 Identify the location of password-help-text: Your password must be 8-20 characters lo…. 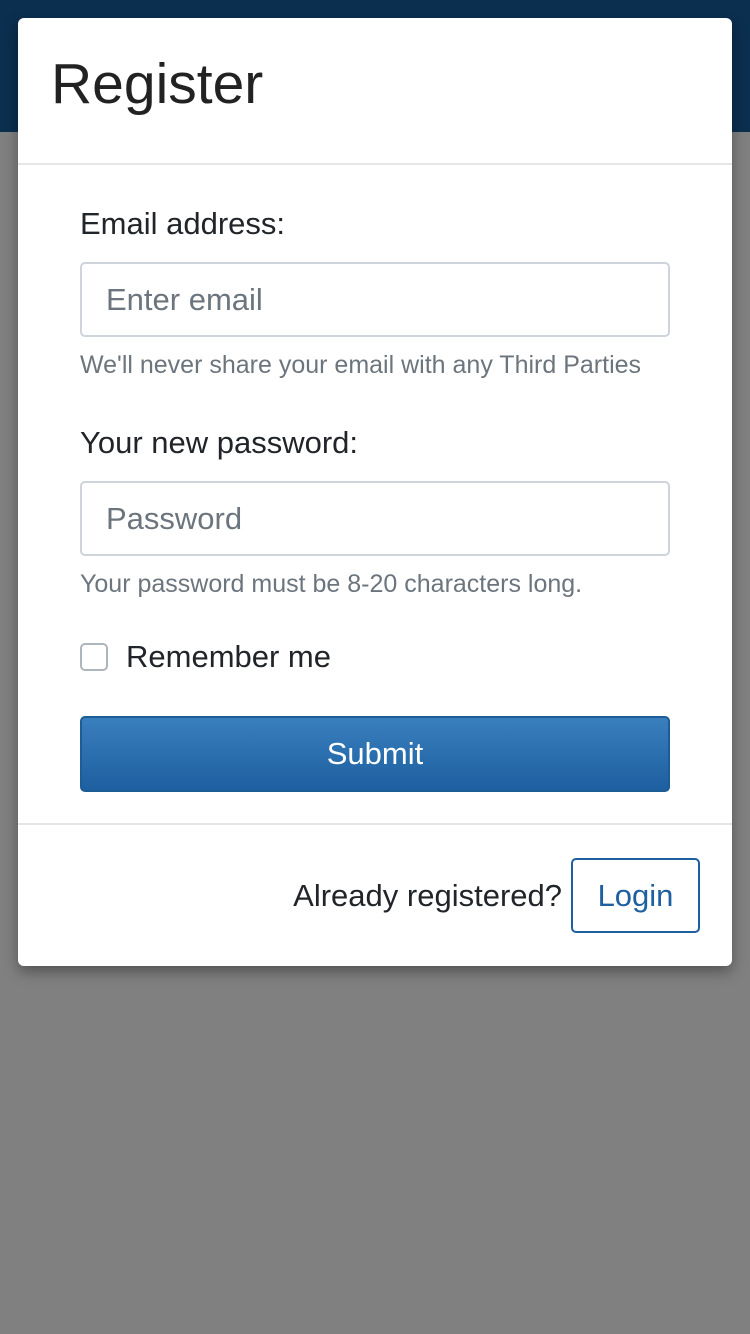
(331, 584).